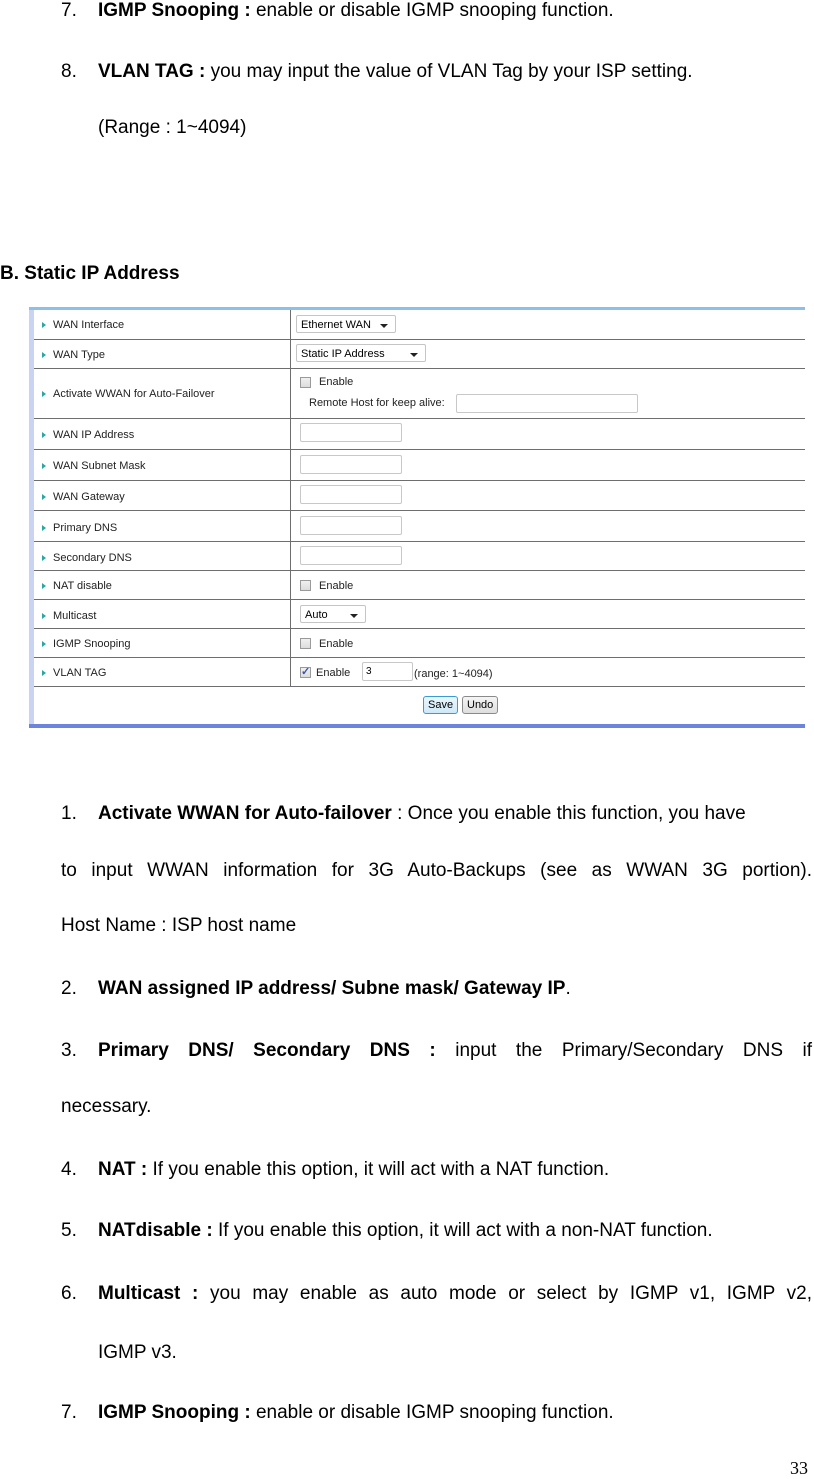 The image size is (814, 1479). I want to click on wan-subnet-mask-input, so click(351, 464).